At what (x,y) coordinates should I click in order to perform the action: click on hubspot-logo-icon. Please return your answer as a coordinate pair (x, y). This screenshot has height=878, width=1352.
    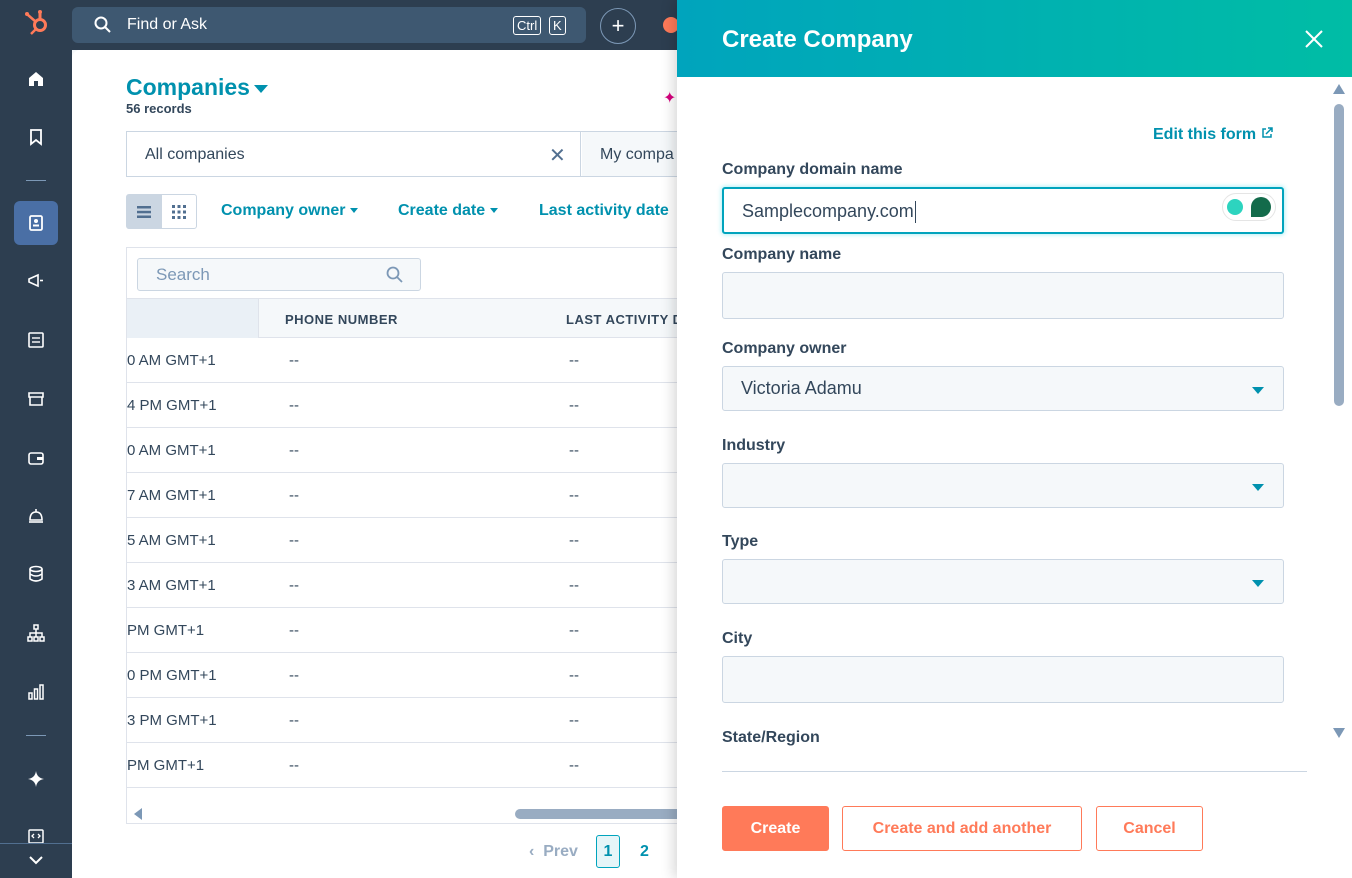
    Looking at the image, I should click on (37, 23).